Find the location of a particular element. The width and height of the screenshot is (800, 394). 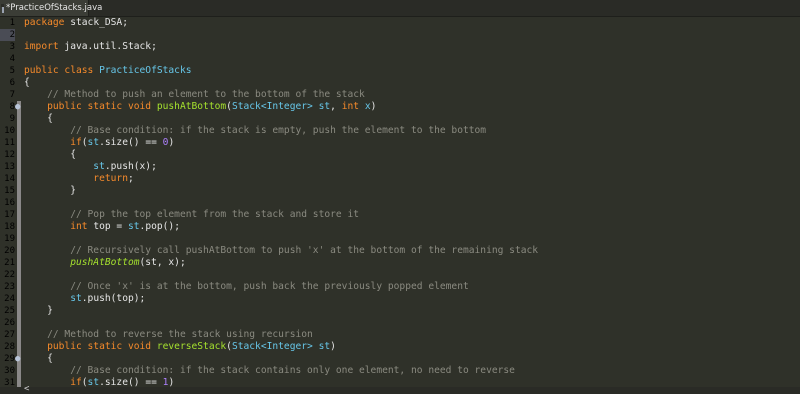

line-number: 10 is located at coordinates (9, 131).